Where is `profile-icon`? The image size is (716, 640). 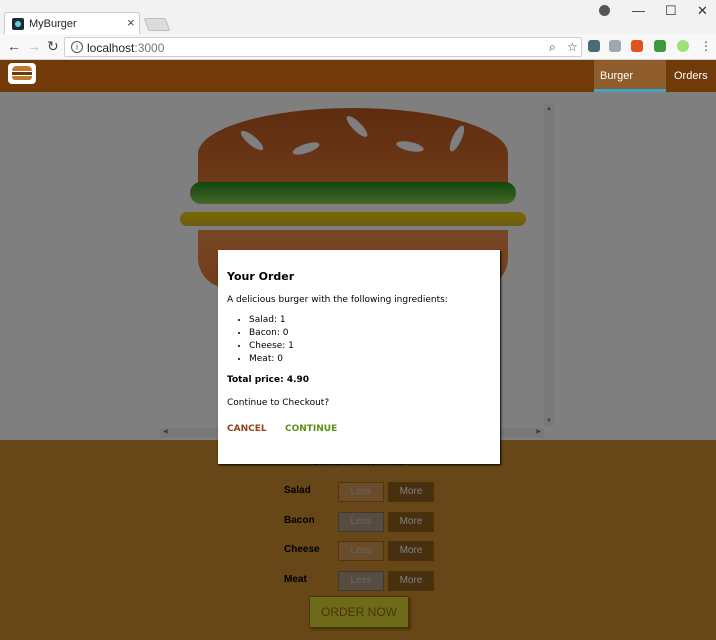
profile-icon is located at coordinates (604, 10).